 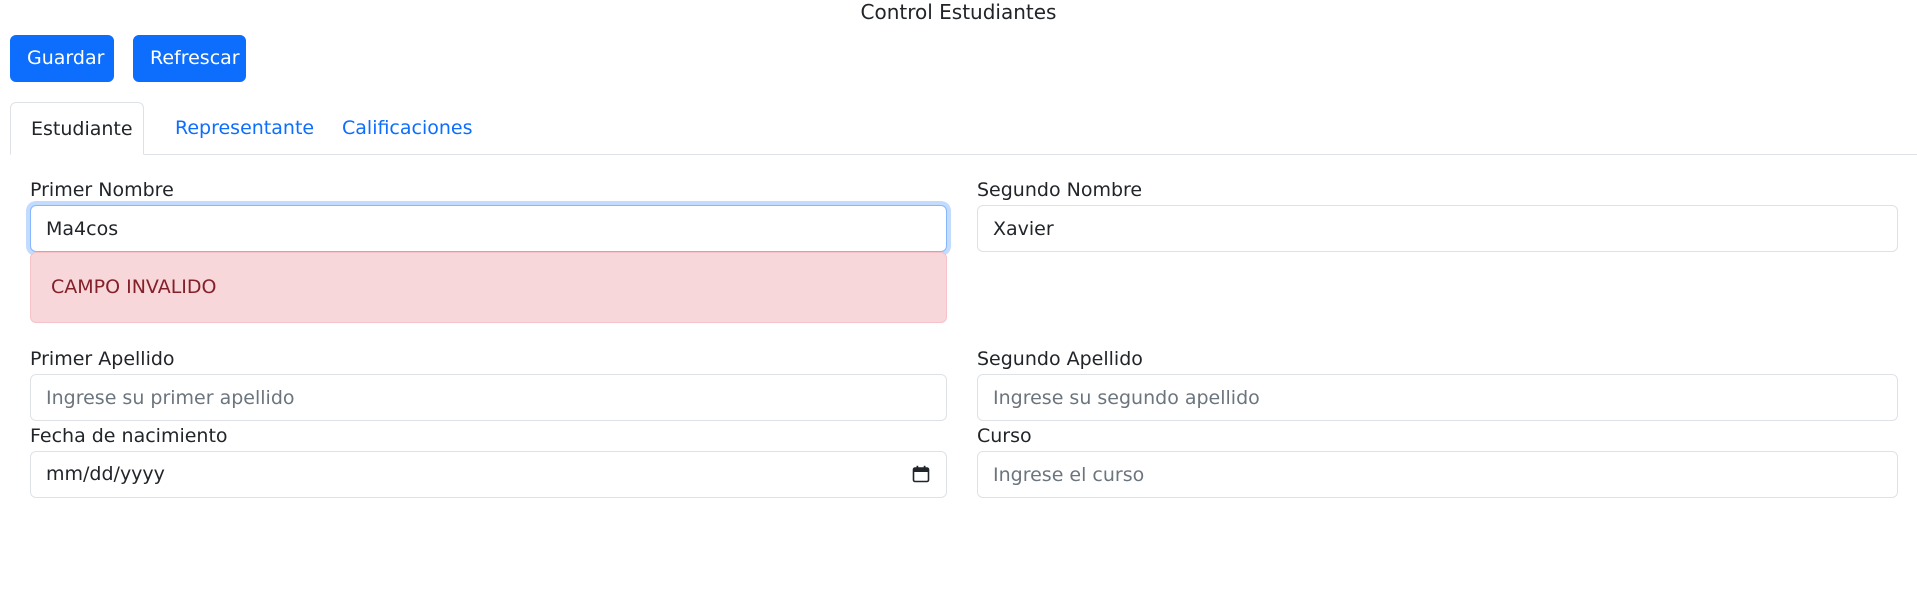 I want to click on primer-nombre-input, so click(x=488, y=228).